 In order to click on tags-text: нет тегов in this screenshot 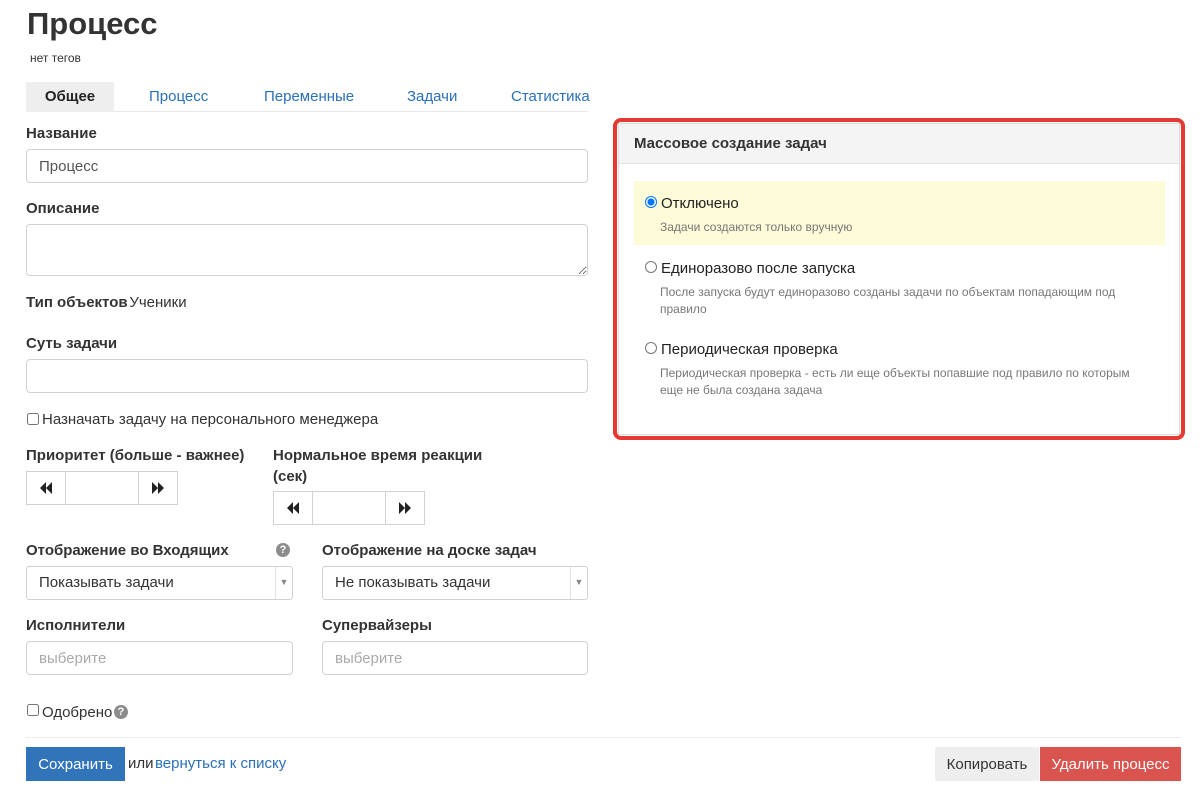, I will do `click(55, 58)`.